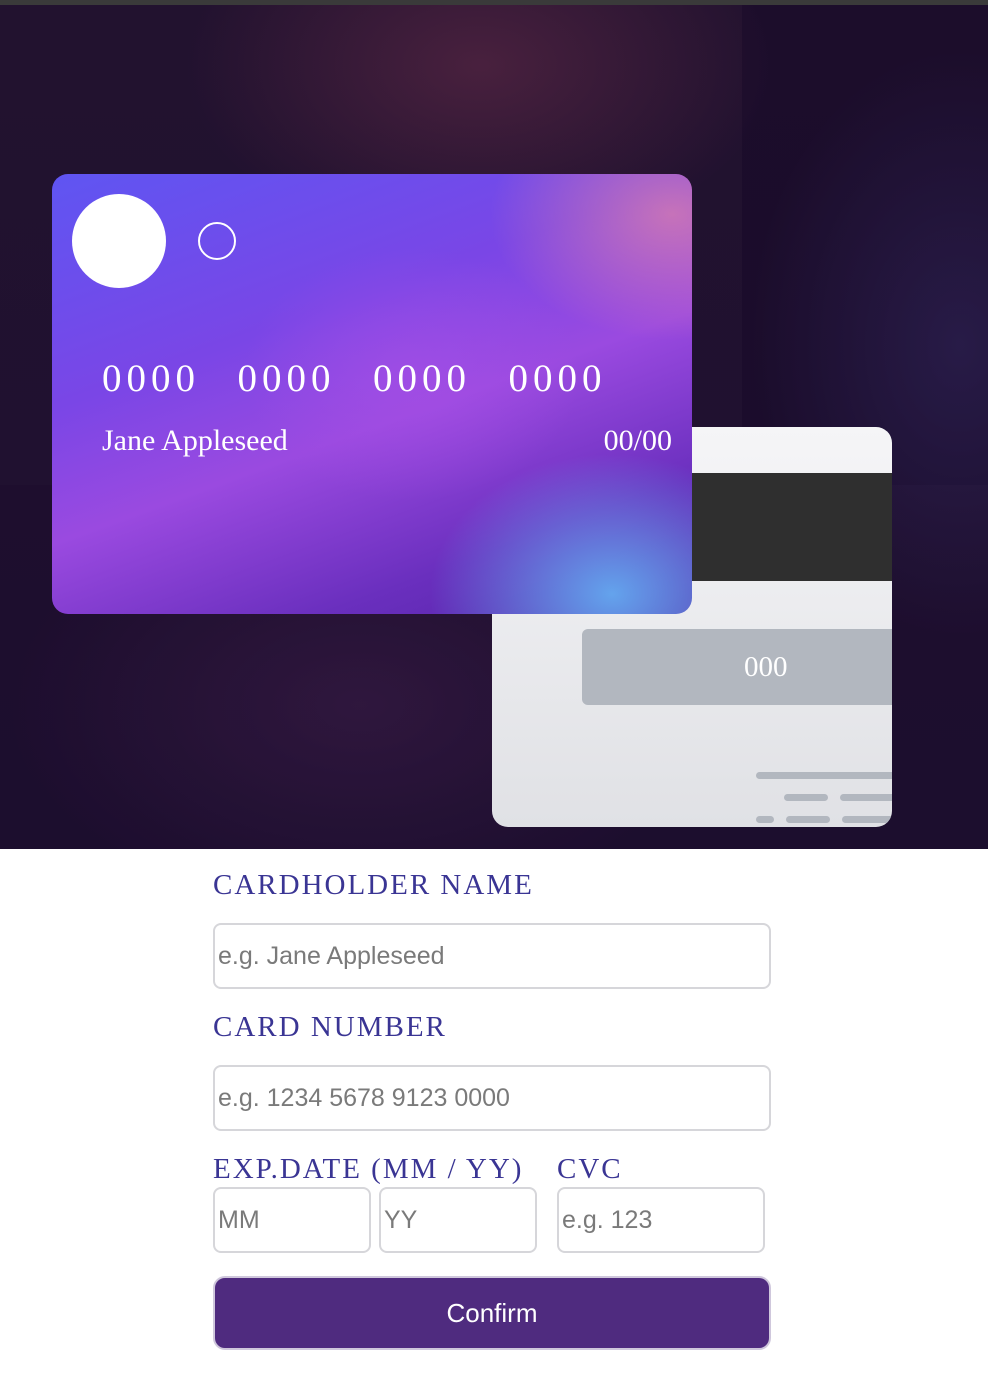 The width and height of the screenshot is (988, 1388). Describe the element at coordinates (195, 440) in the screenshot. I see `cardholder-name-display: Jane Appleseed` at that location.